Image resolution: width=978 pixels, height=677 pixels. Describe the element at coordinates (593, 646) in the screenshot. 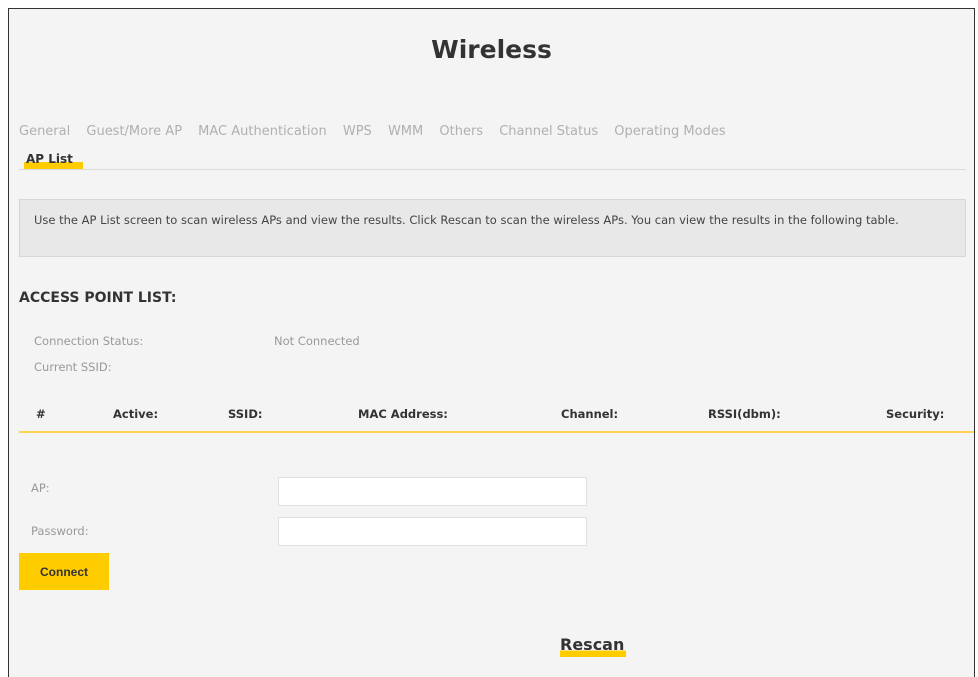

I see `rescan-button: Rescan` at that location.